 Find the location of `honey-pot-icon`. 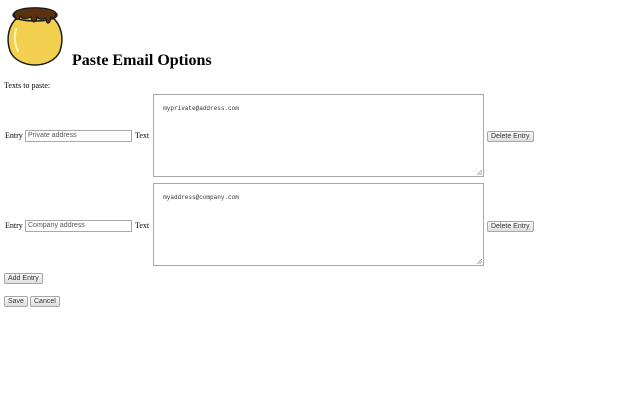

honey-pot-icon is located at coordinates (35, 36).